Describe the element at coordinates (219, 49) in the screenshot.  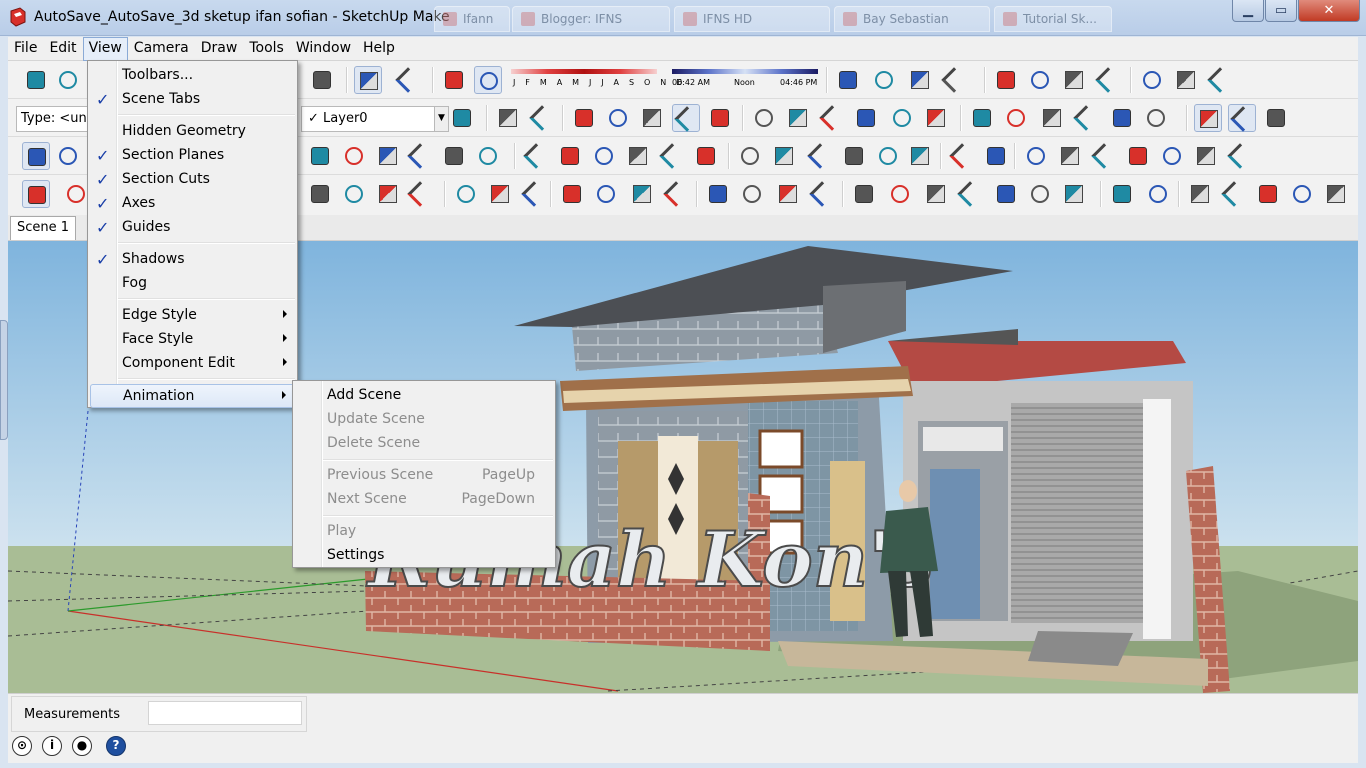
I see `menu-draw: Draw` at that location.